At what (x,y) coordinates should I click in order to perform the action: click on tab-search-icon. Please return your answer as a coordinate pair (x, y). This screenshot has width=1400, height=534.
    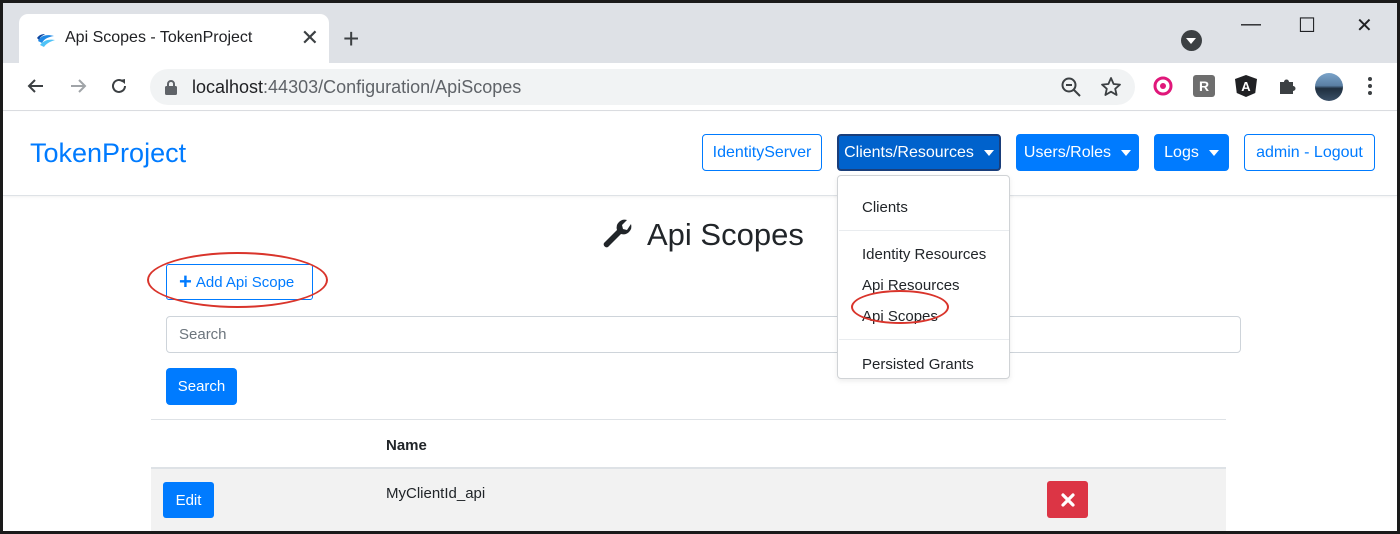
    Looking at the image, I should click on (1191, 40).